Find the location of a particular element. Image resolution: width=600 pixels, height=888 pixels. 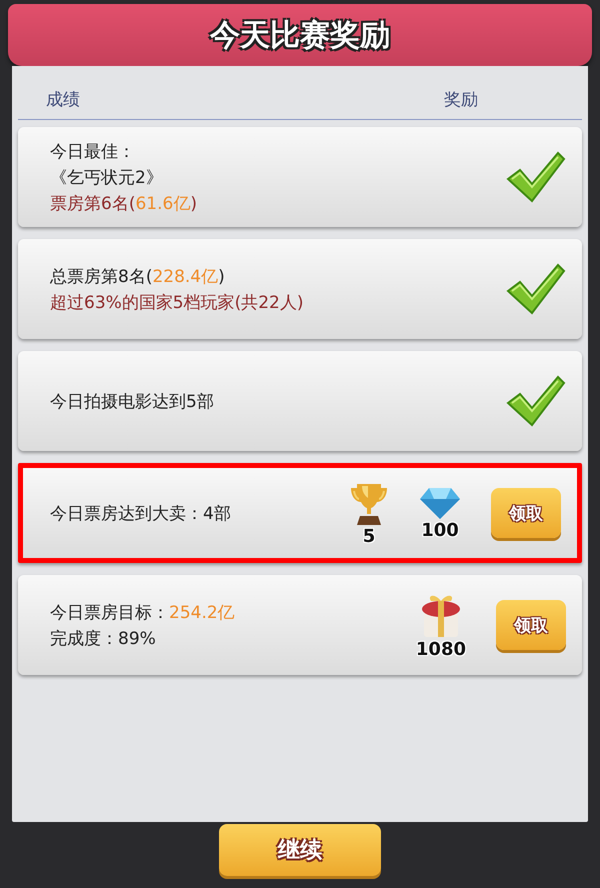

achievement-text: 今日最佳： is located at coordinates (93, 151).